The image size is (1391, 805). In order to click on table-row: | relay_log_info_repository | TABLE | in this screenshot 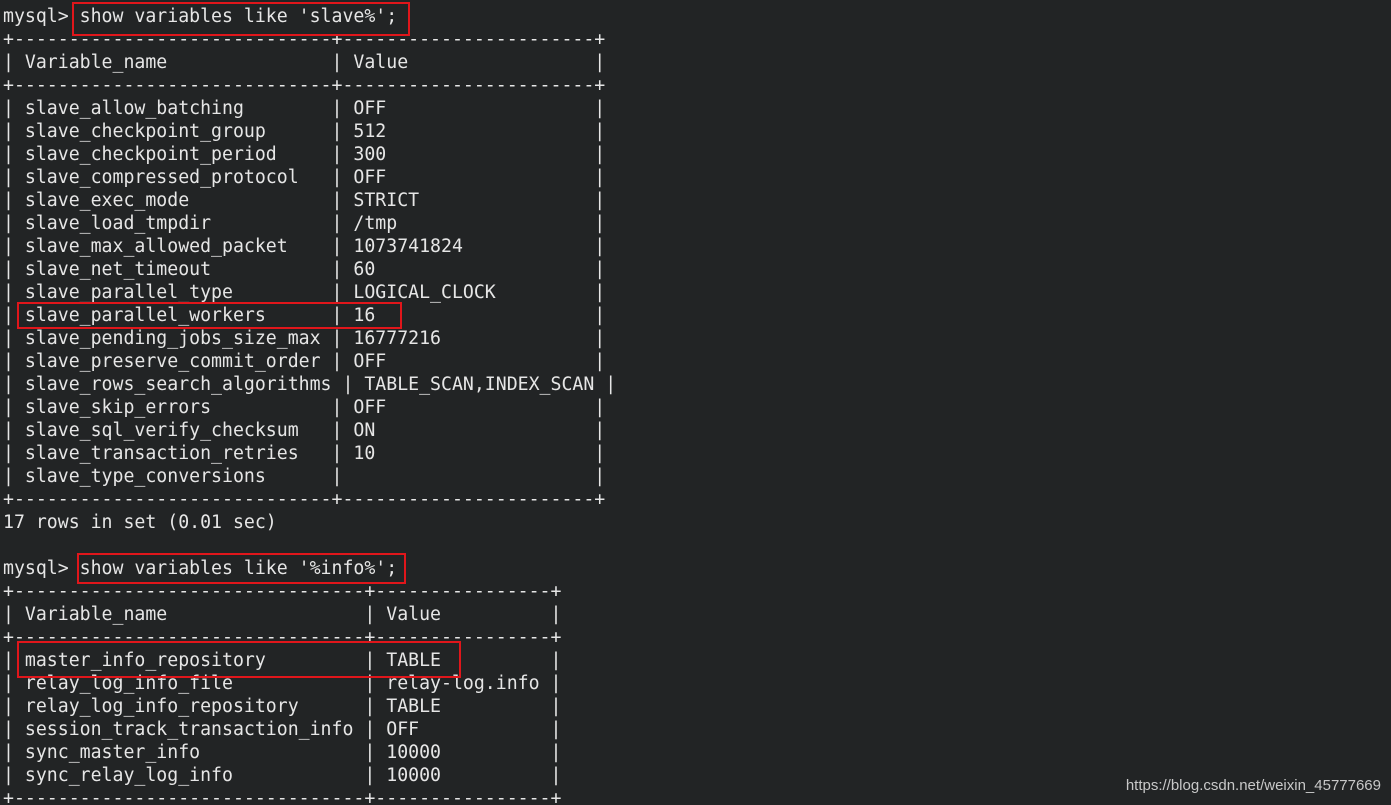, I will do `click(282, 706)`.